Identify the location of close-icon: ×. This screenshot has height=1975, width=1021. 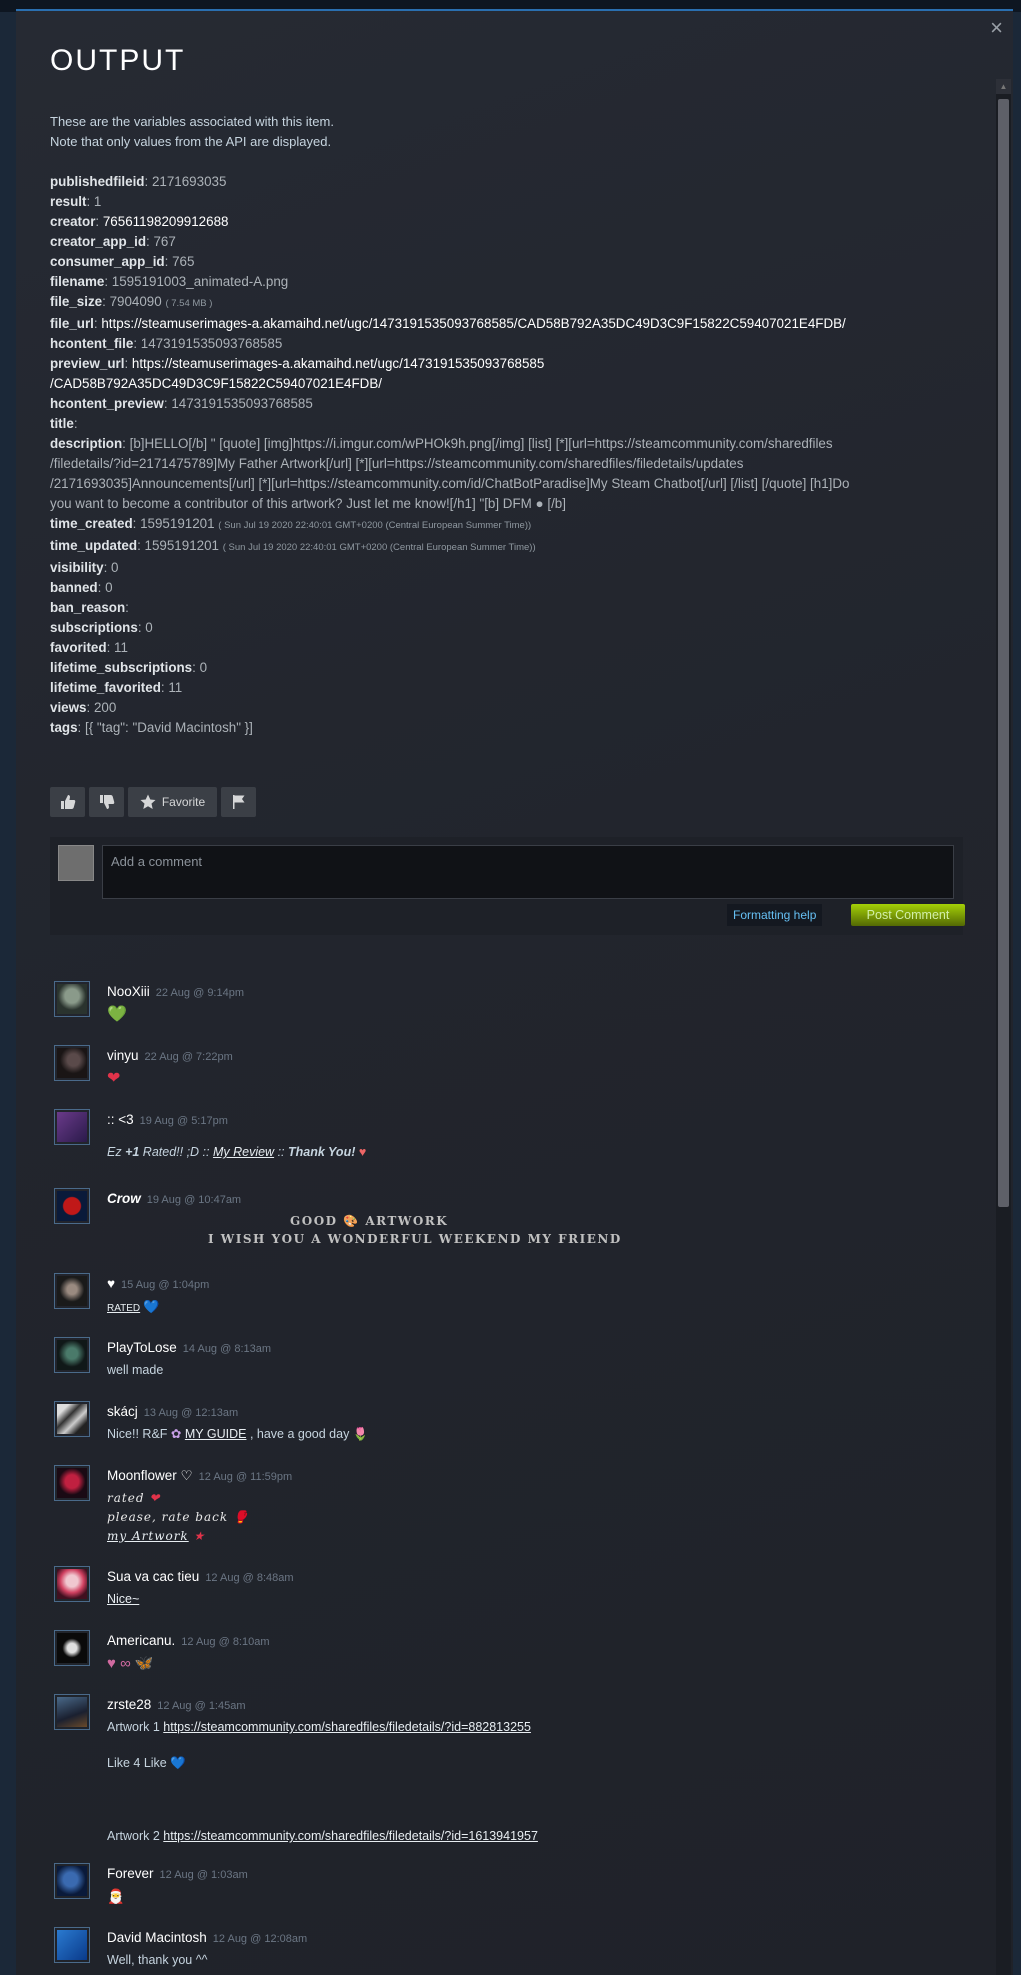
(996, 28).